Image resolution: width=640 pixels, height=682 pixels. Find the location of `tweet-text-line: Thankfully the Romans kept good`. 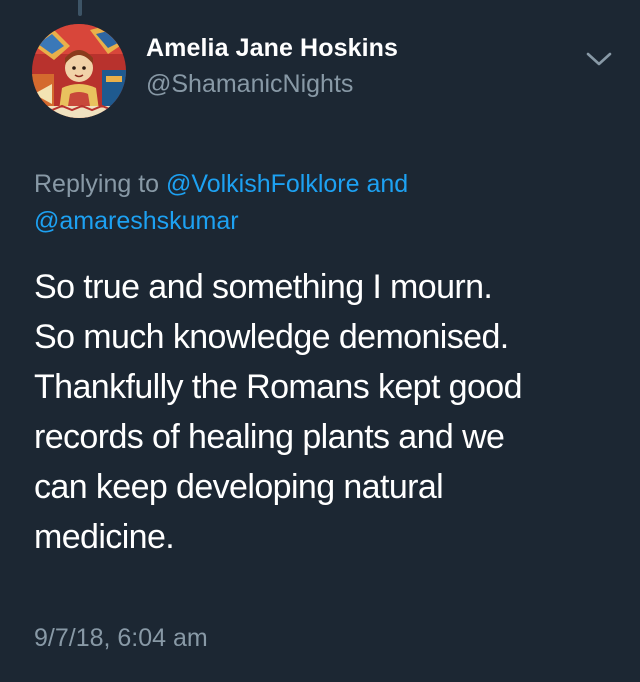

tweet-text-line: Thankfully the Romans kept good is located at coordinates (278, 387).